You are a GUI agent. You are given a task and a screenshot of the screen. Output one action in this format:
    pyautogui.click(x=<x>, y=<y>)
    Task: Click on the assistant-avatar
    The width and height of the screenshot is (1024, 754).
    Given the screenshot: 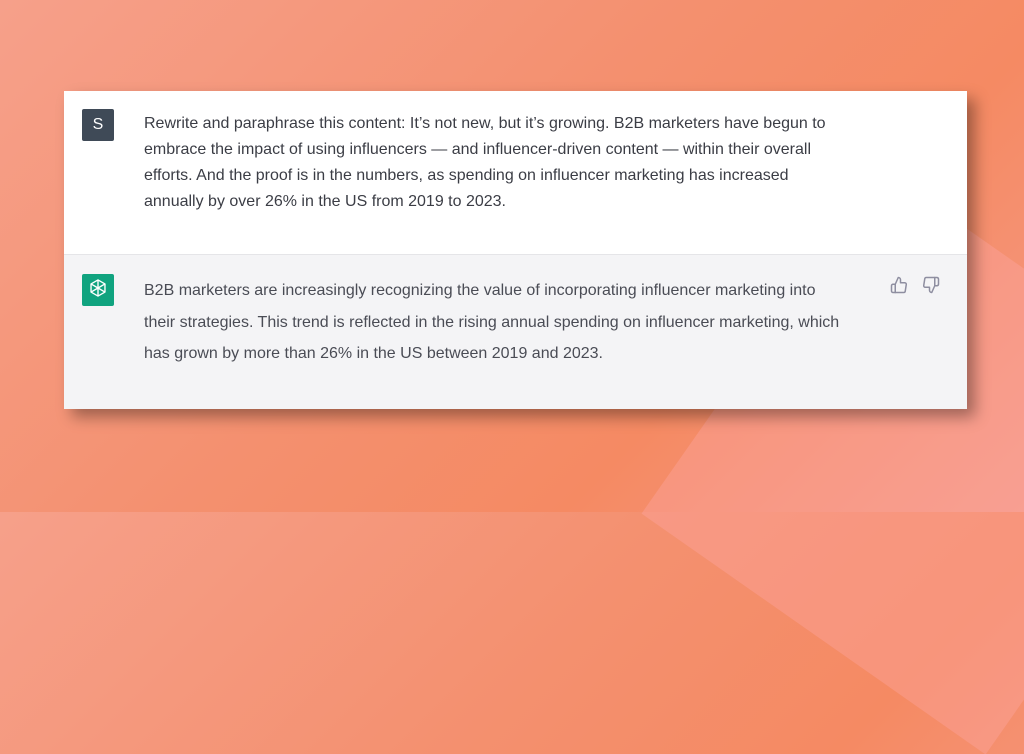 What is the action you would take?
    pyautogui.click(x=98, y=290)
    